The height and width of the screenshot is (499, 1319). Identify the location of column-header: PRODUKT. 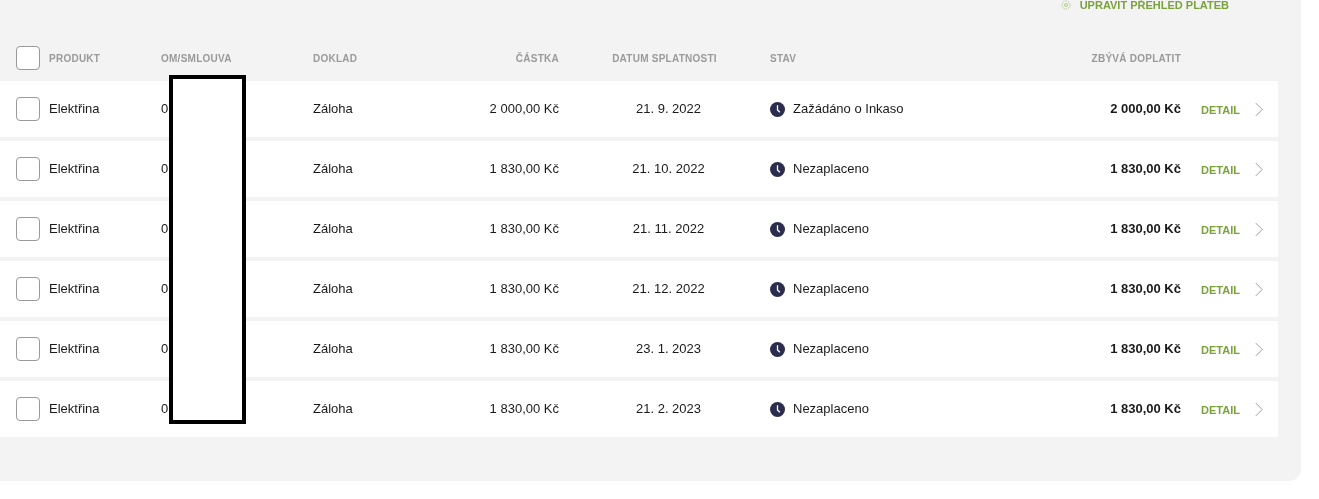
(75, 58).